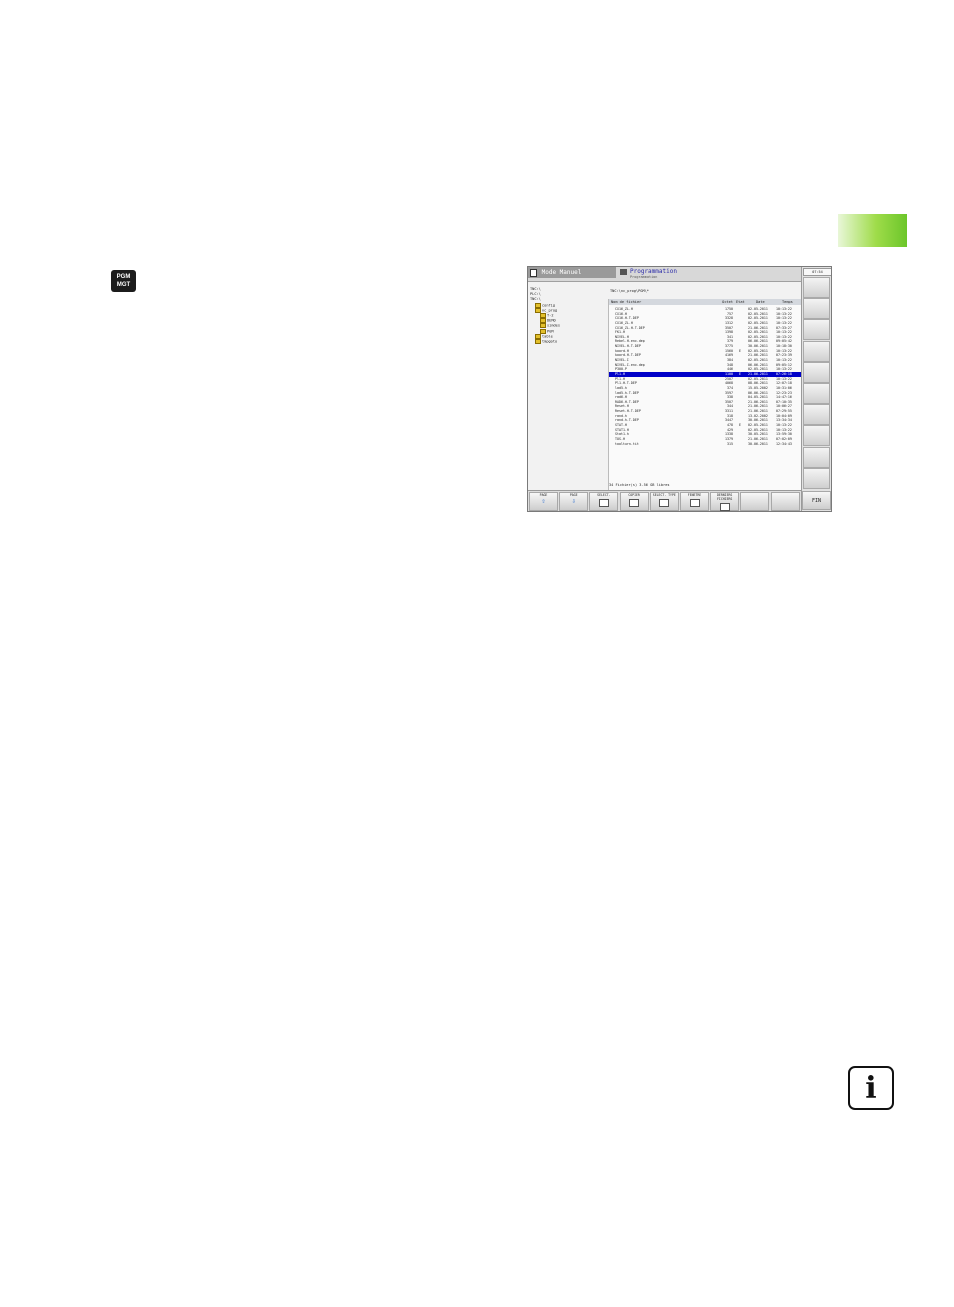 Image resolution: width=954 pixels, height=1307 pixels. Describe the element at coordinates (634, 495) in the screenshot. I see `softkey-label: COPIER` at that location.